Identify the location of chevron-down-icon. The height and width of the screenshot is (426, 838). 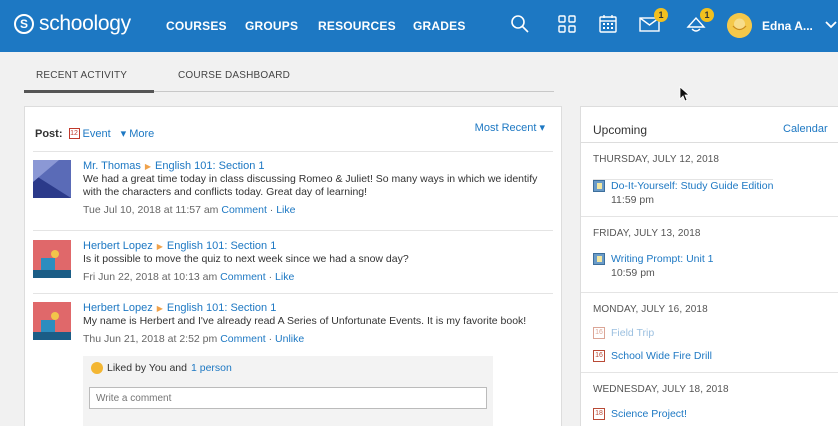
(831, 24).